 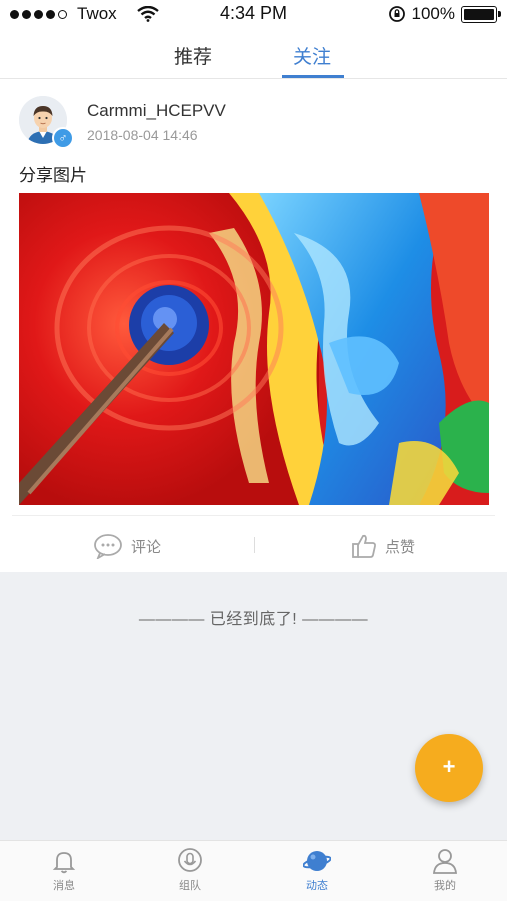 I want to click on action-separator, so click(x=254, y=545).